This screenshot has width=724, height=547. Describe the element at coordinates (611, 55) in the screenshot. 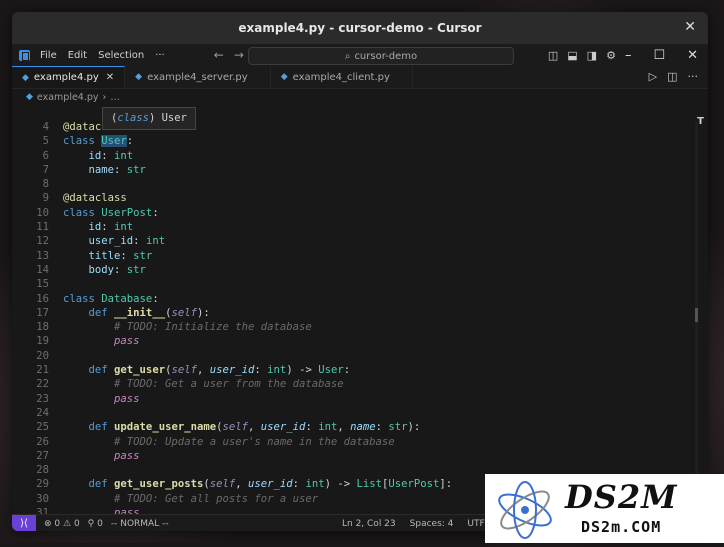

I see `settings-gear-icon: ⚙` at that location.